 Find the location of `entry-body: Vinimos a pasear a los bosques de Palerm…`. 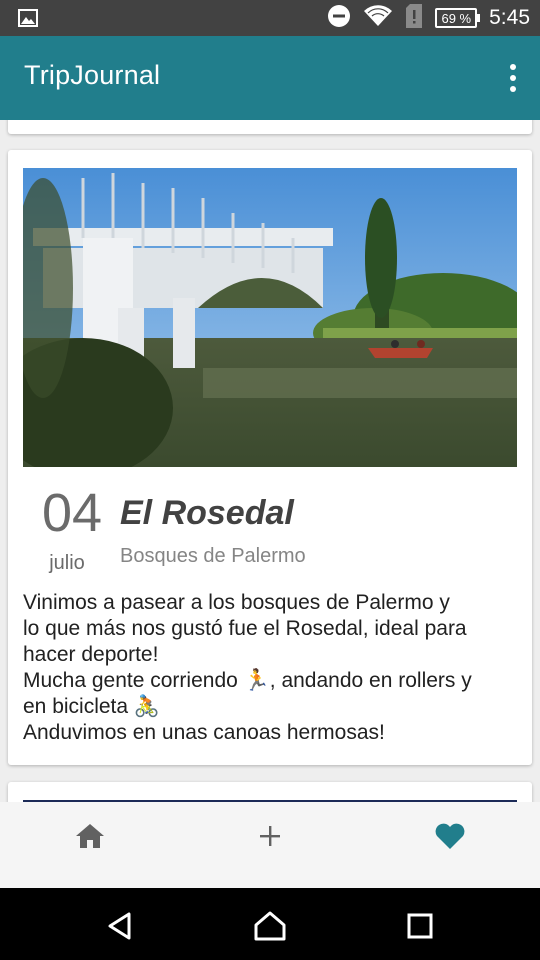

entry-body: Vinimos a pasear a los bosques de Palerm… is located at coordinates (247, 667).